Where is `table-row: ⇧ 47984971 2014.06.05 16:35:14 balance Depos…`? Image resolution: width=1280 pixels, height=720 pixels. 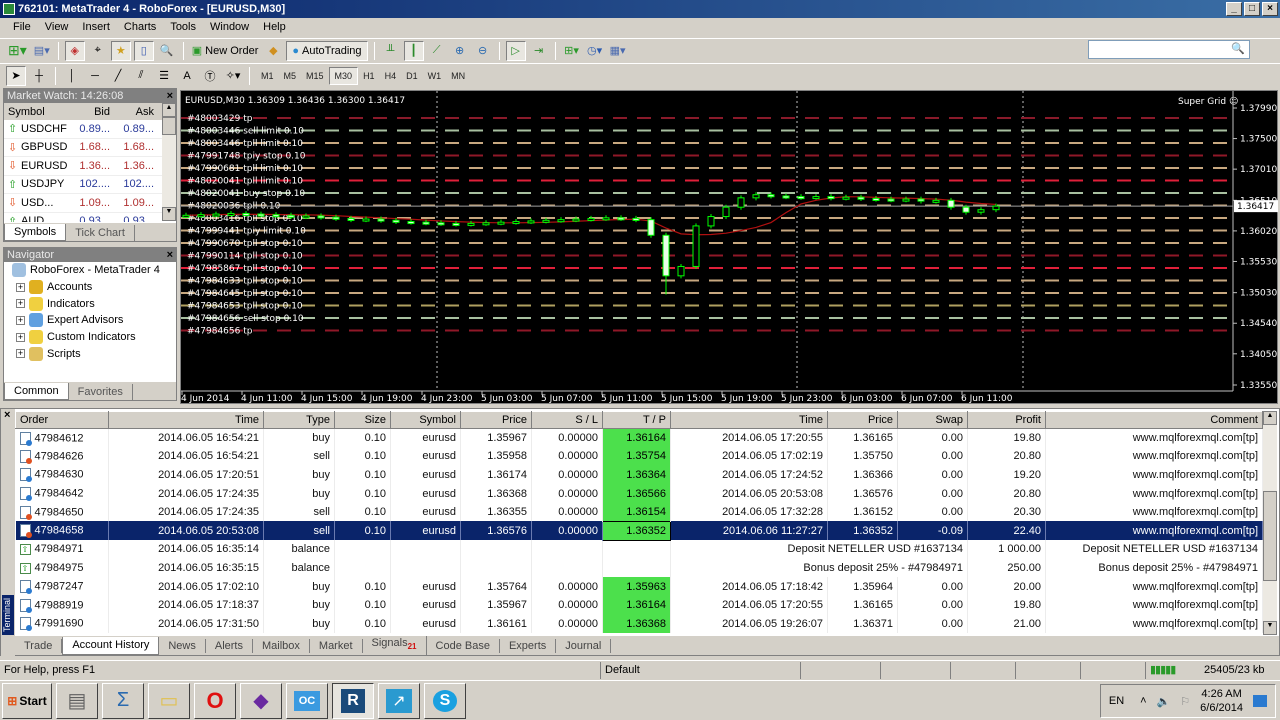
table-row: ⇧ 47984971 2014.06.05 16:35:14 balance Depos… is located at coordinates (639, 549).